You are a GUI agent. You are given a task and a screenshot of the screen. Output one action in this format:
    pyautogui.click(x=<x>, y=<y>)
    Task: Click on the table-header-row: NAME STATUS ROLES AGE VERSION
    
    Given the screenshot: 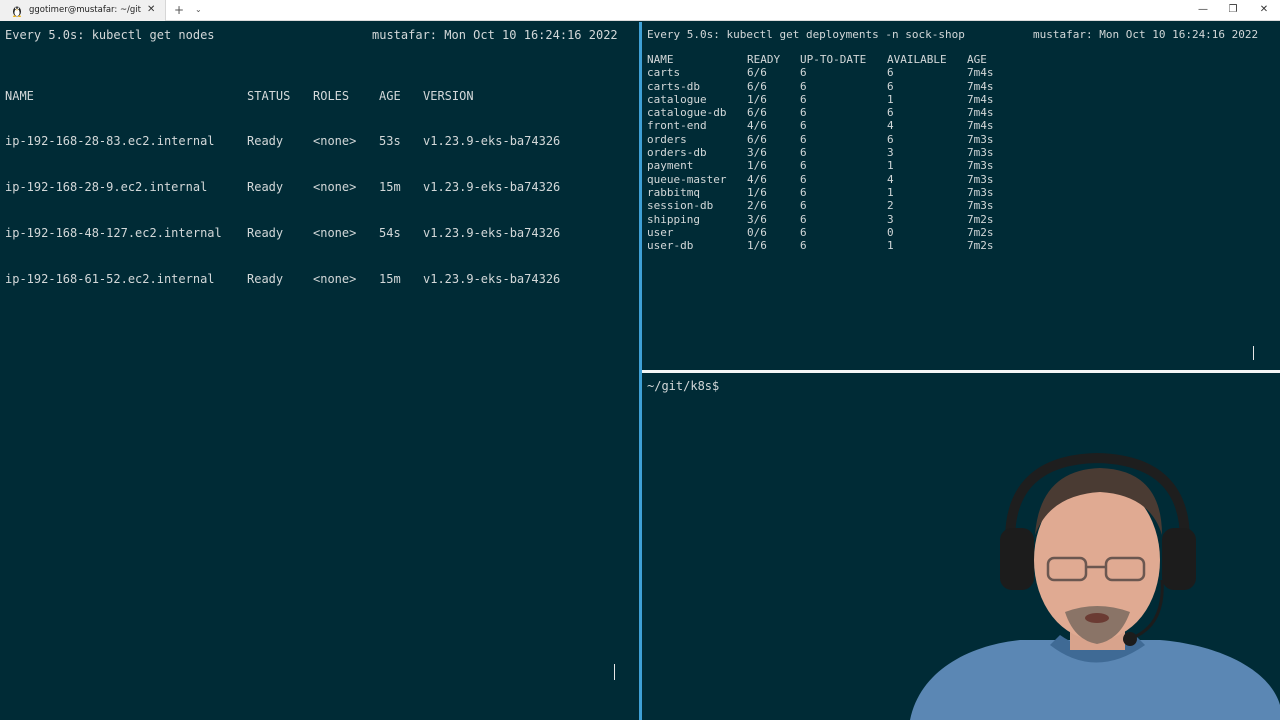 What is the action you would take?
    pyautogui.click(x=305, y=96)
    